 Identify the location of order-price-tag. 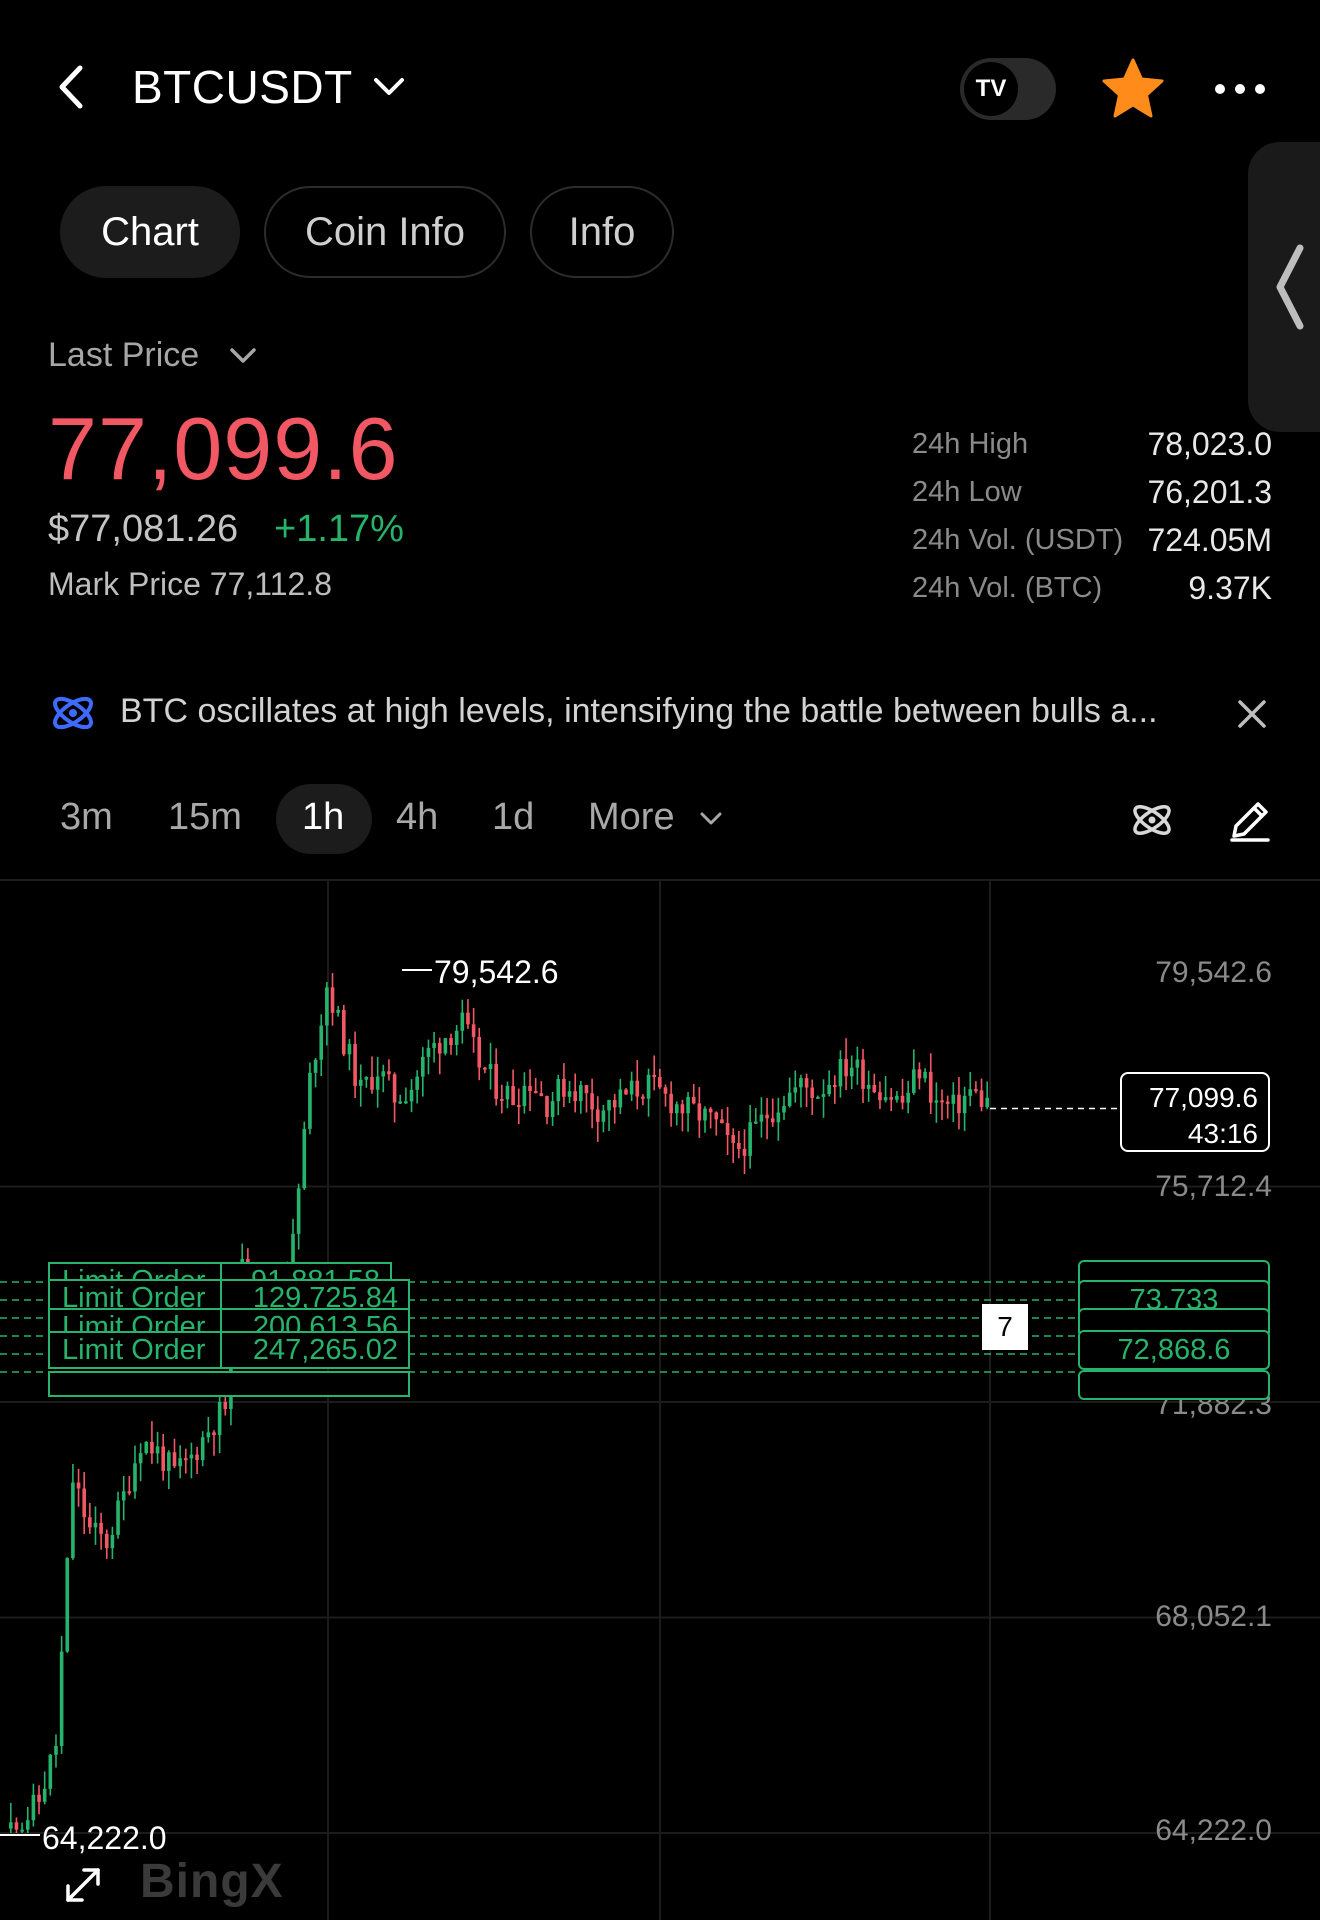
(1174, 1385).